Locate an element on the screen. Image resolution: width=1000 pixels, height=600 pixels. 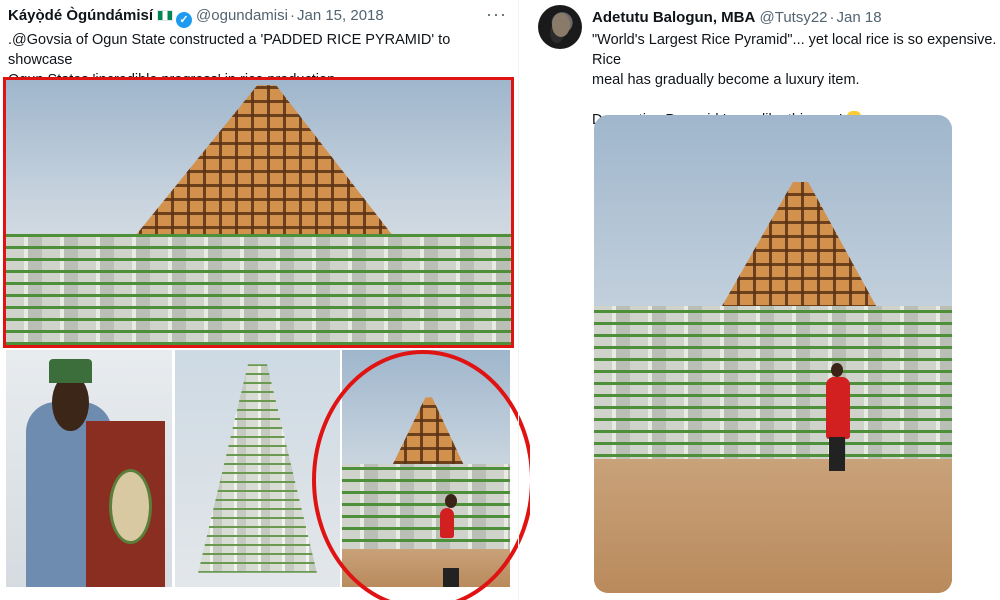
author-handle: @ogundamisi is located at coordinates (242, 15).